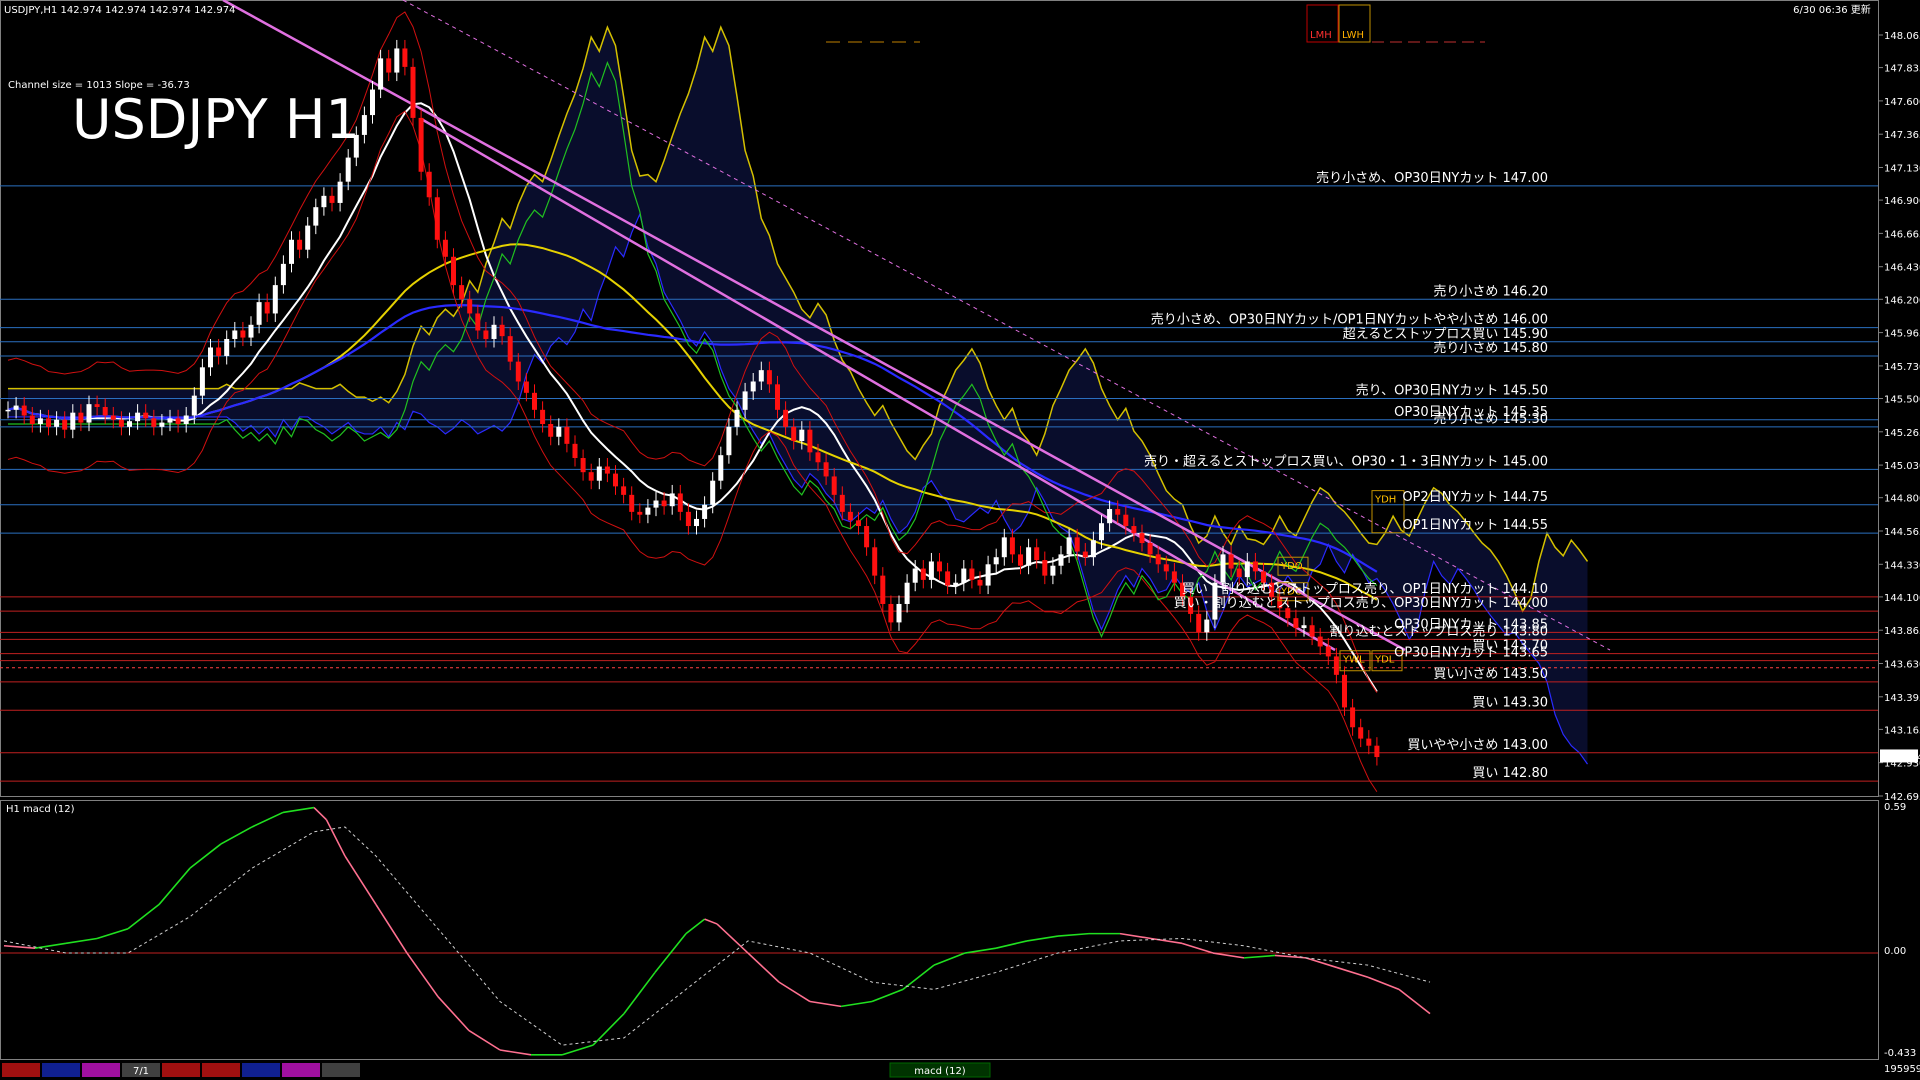 This screenshot has height=1080, width=1920. I want to click on level-label: 売り・超えるとストップロス買い、OP30・1・3日NYカット 145.00, so click(1346, 461).